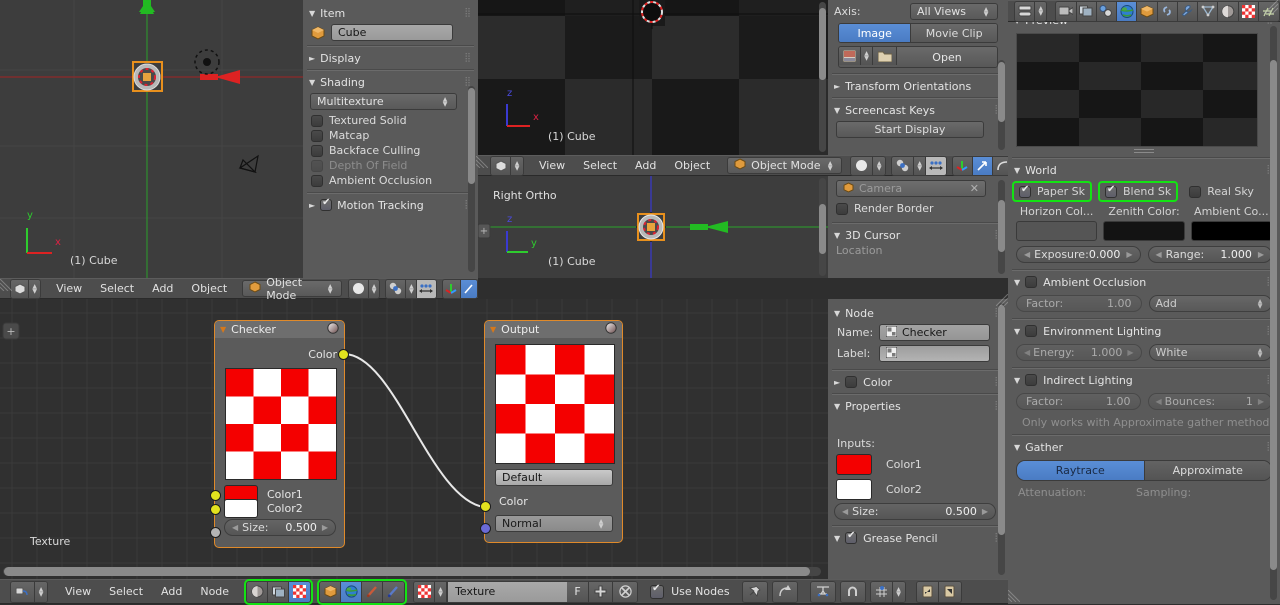 This screenshot has height=605, width=1280. I want to click on properties-editor-spinner: ▲ ▼, so click(1041, 11).